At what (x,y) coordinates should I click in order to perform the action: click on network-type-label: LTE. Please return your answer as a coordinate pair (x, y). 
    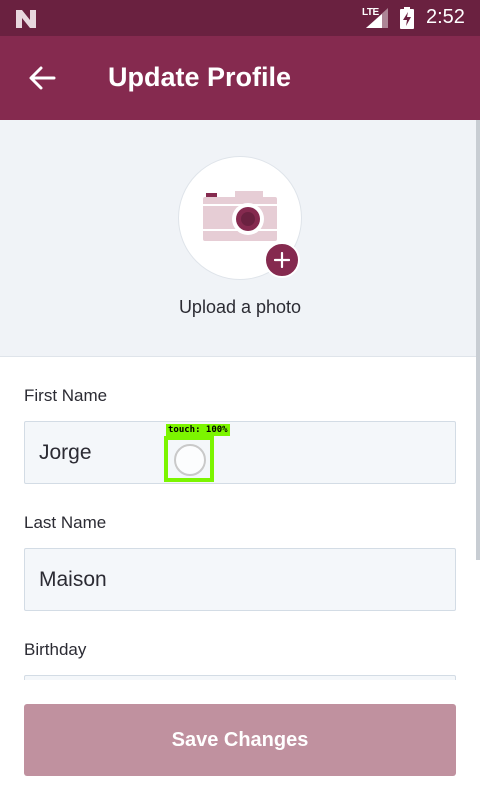
    Looking at the image, I should click on (370, 12).